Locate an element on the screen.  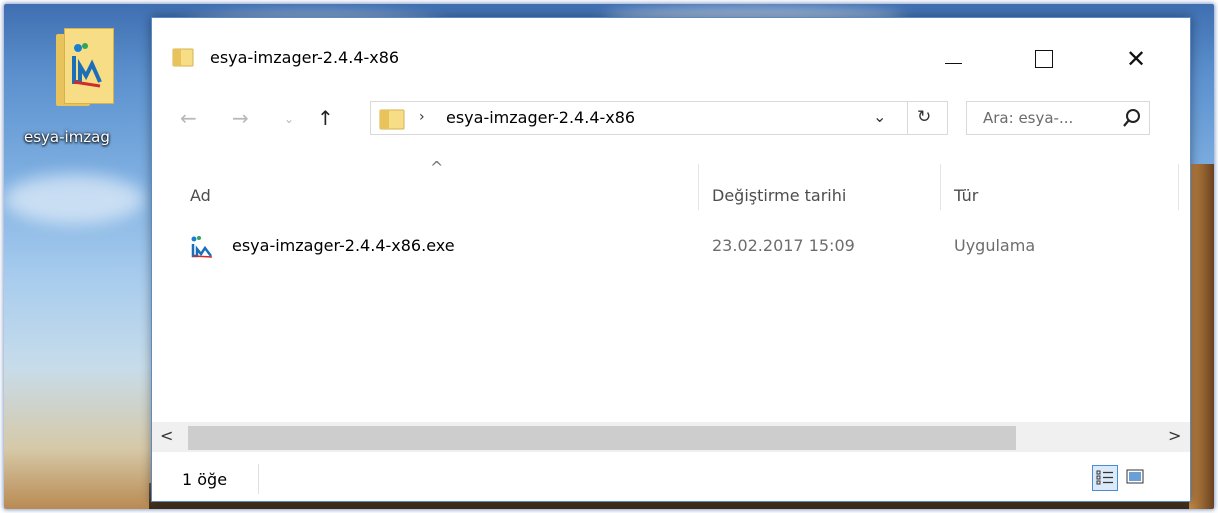
desktop-icon-label: esya-imzag is located at coordinates (67, 137).